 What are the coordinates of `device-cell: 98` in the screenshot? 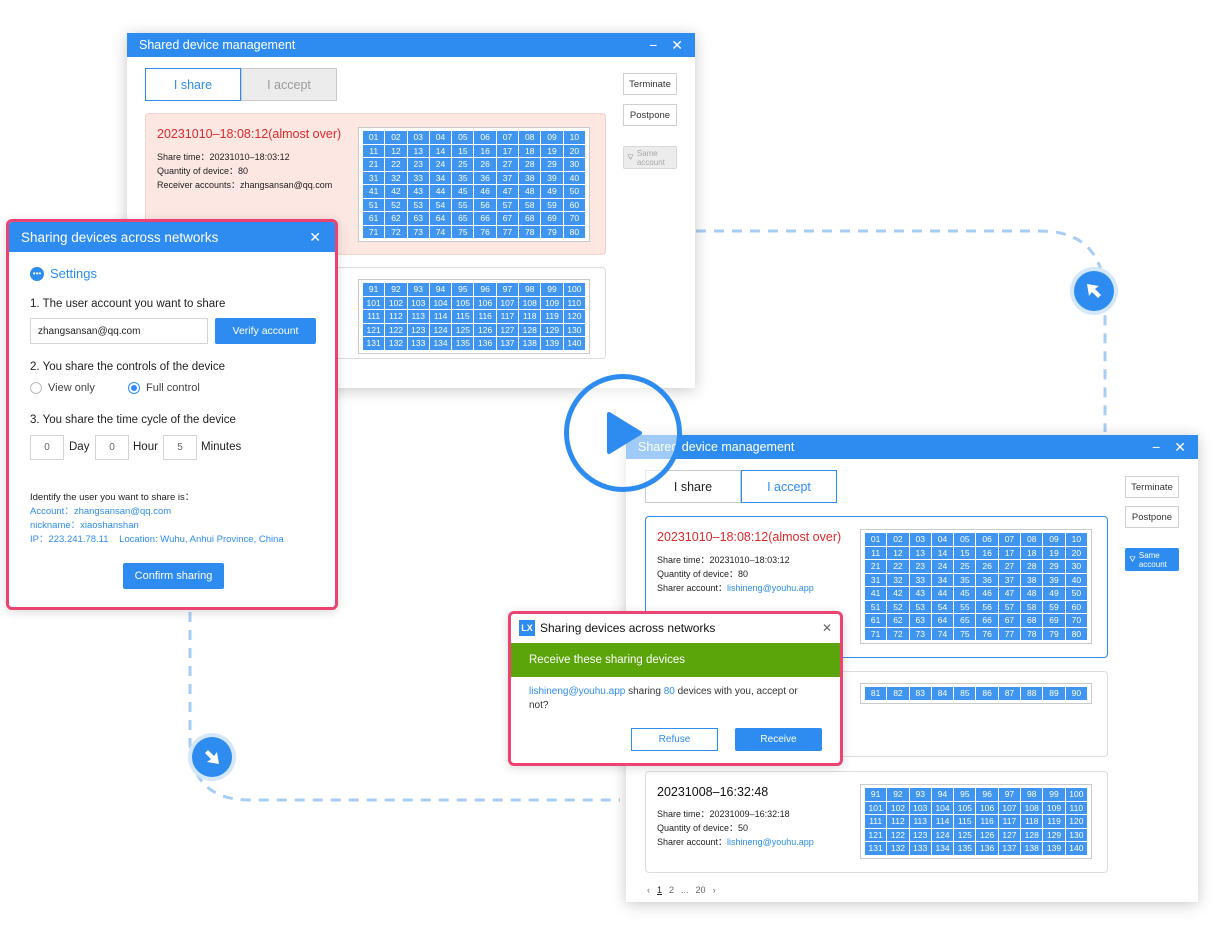 It's located at (1032, 794).